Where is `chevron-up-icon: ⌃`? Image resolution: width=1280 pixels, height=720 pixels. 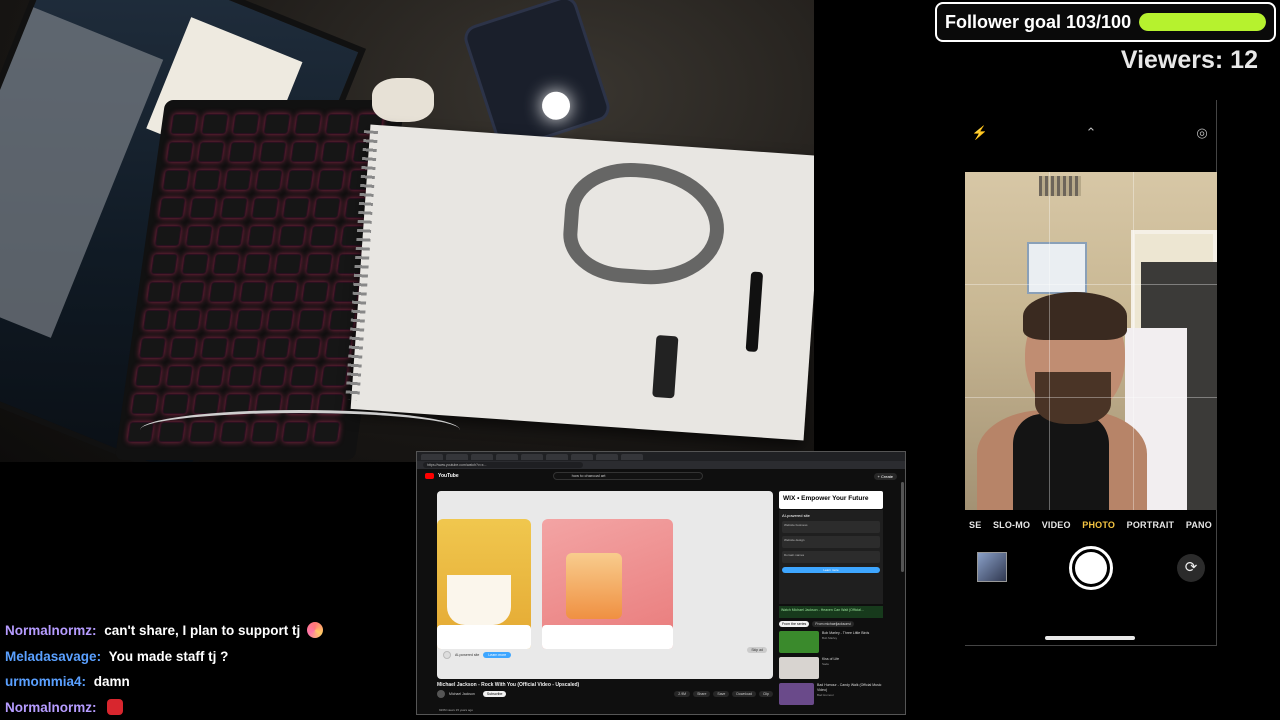
chevron-up-icon: ⌃ is located at coordinates (1091, 133).